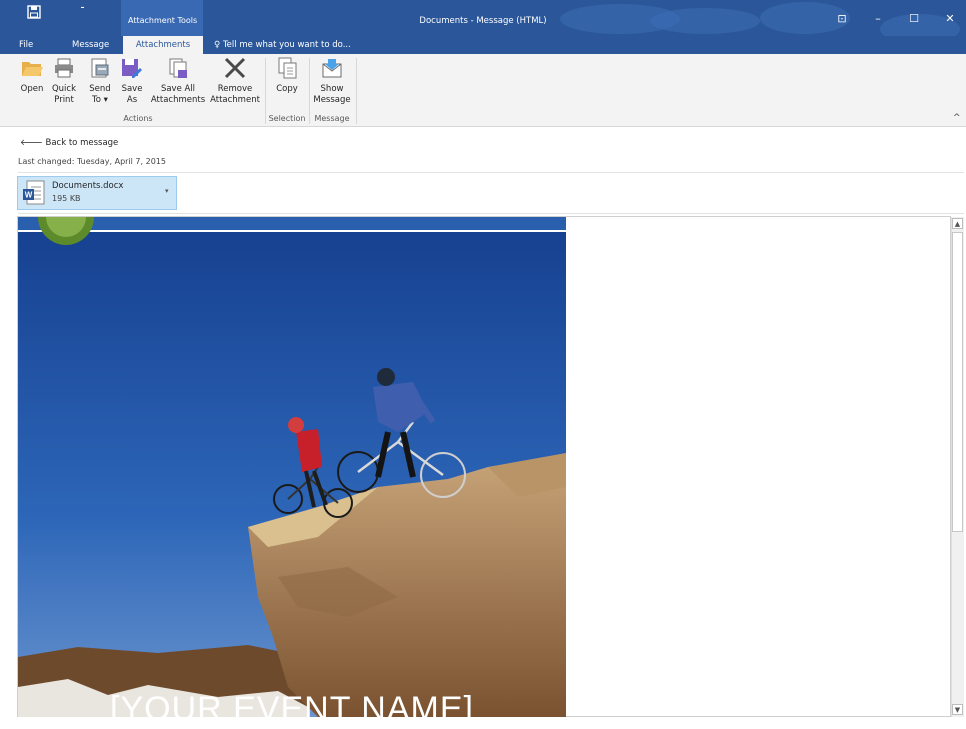  I want to click on remove-attachment-button: Remove Attachment, so click(235, 81).